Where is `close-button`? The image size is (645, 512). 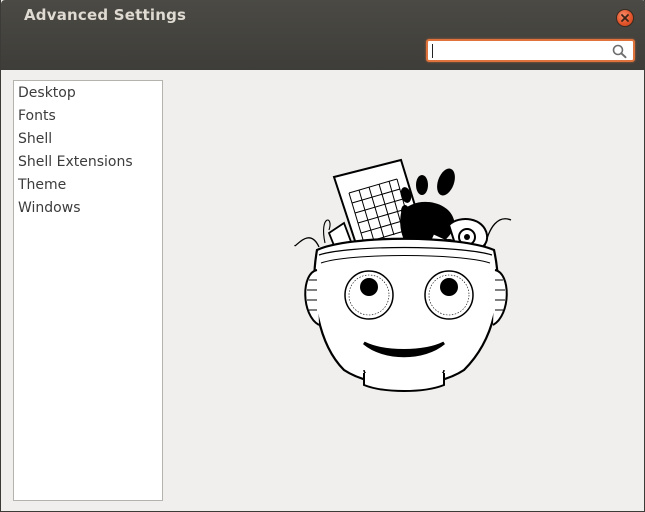
close-button is located at coordinates (625, 18).